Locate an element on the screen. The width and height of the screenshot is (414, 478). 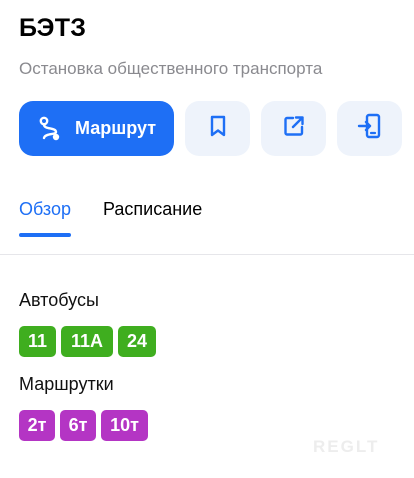
send-to-phone-button is located at coordinates (369, 128).